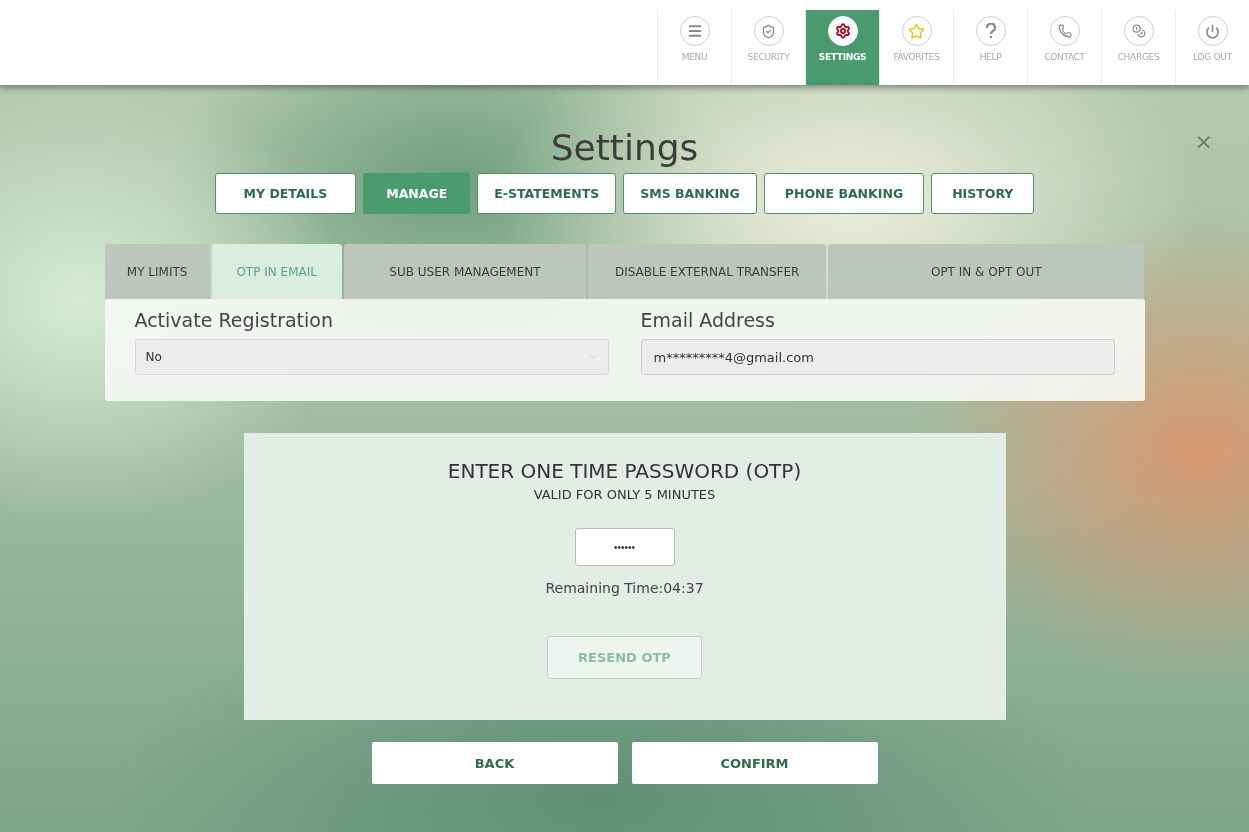  Describe the element at coordinates (547, 193) in the screenshot. I see `settings-tab: E-STATEMENTS` at that location.